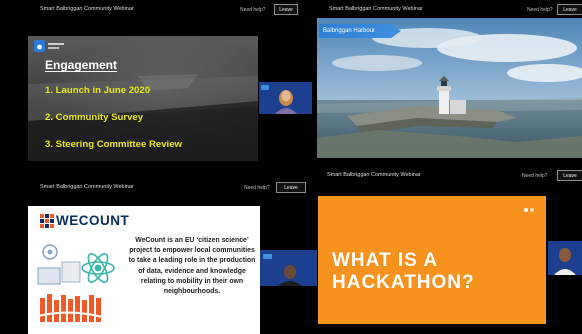 This screenshot has height=334, width=582. Describe the element at coordinates (39, 46) in the screenshot. I see `smart-balbriggan-logo-icon` at that location.